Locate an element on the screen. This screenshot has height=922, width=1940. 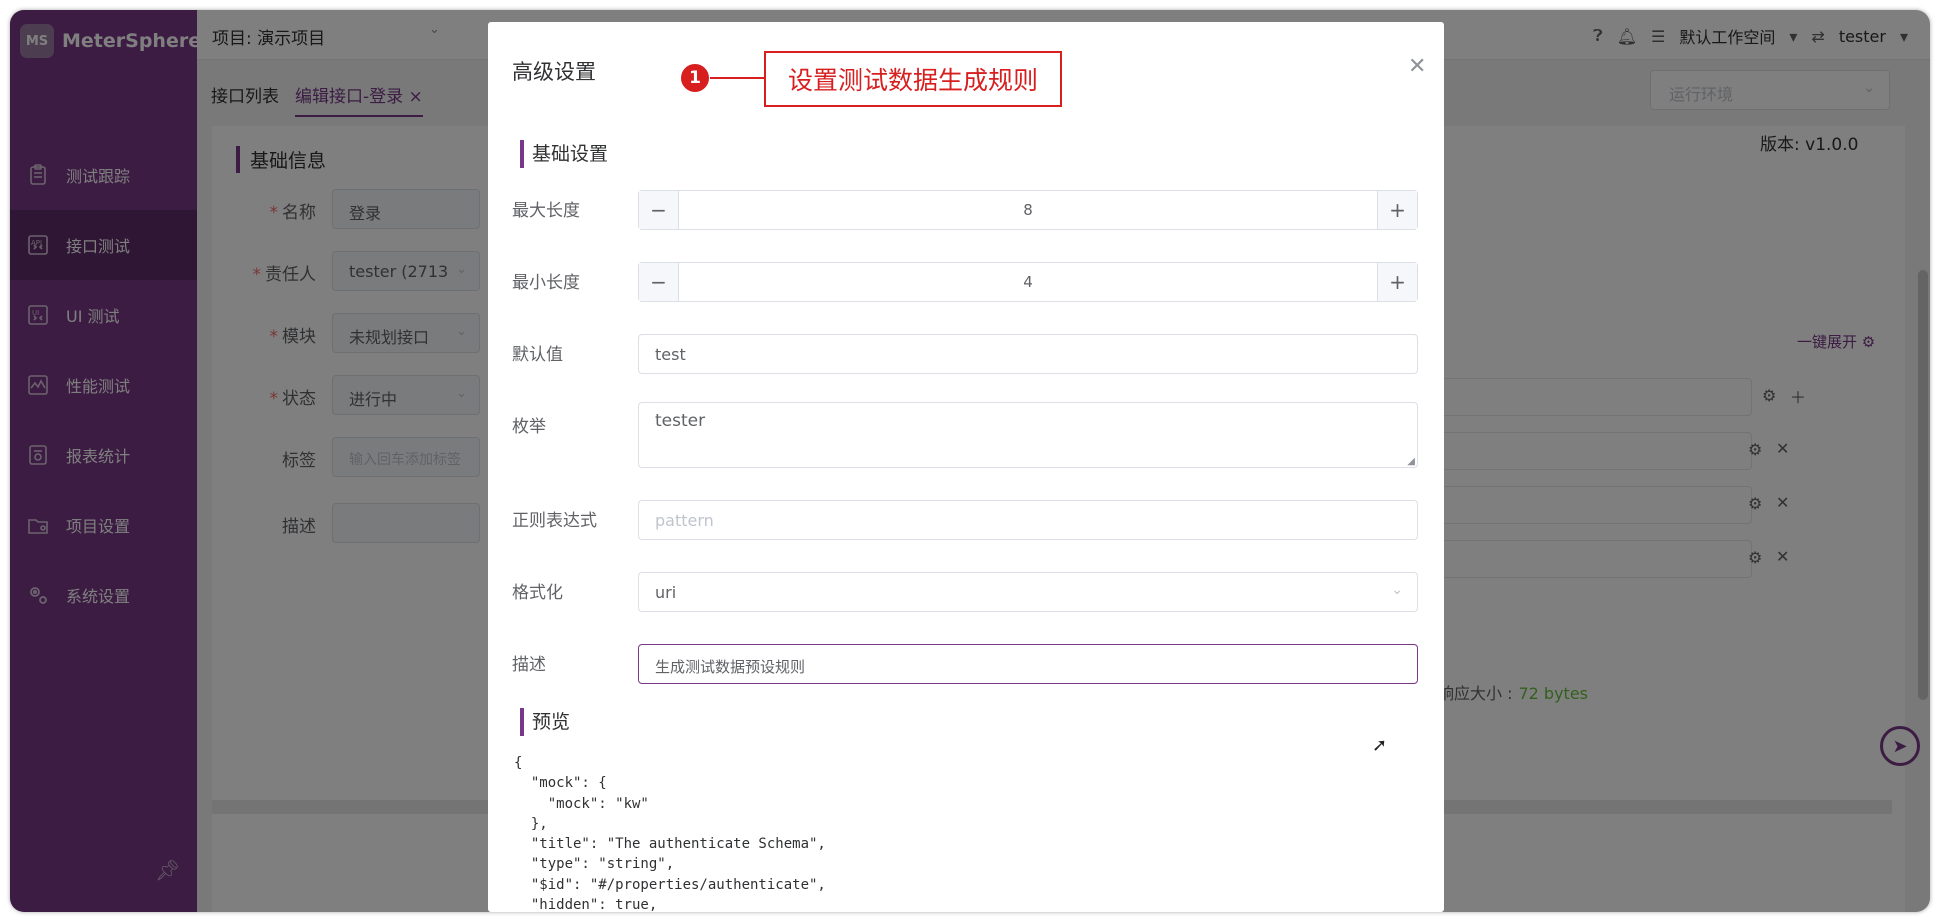
enum-textarea: tester ◢ is located at coordinates (1028, 435).